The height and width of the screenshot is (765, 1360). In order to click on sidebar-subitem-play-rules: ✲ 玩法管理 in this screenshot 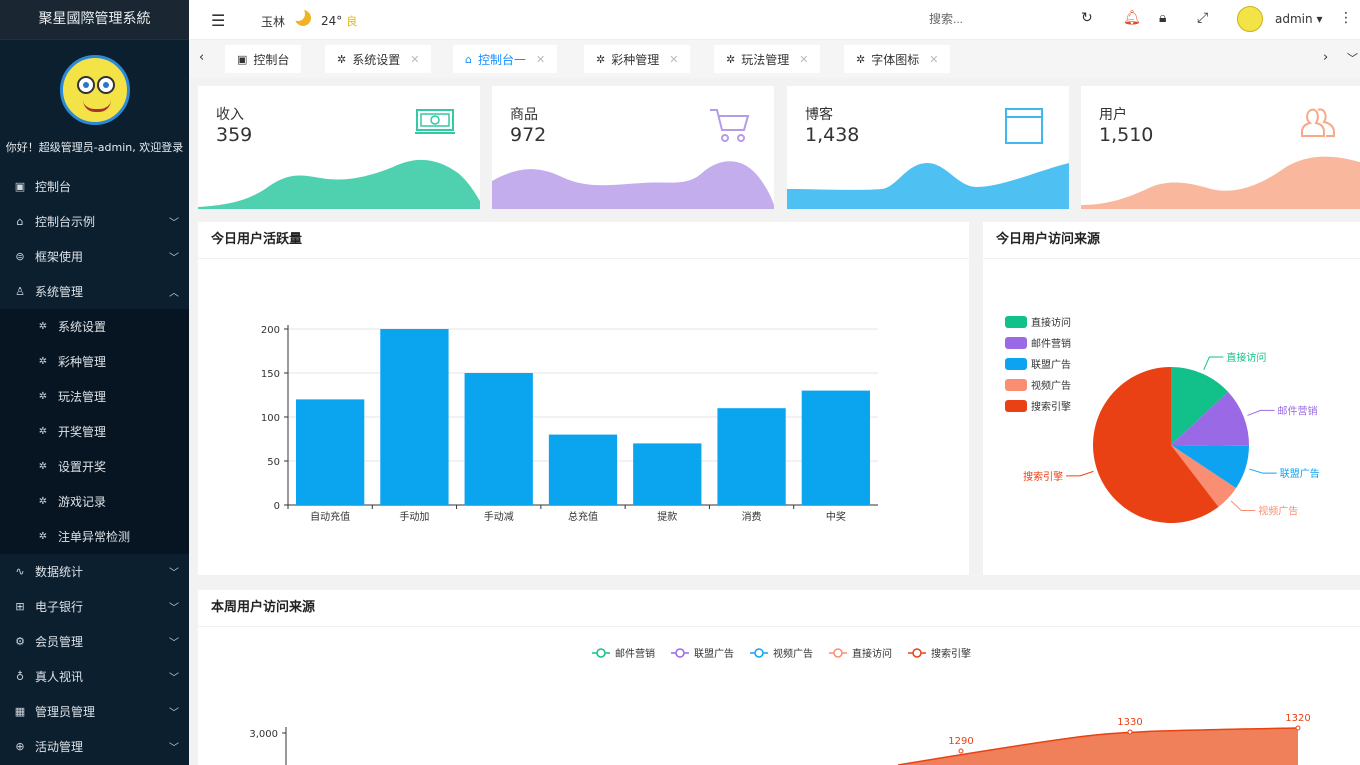, I will do `click(94, 396)`.